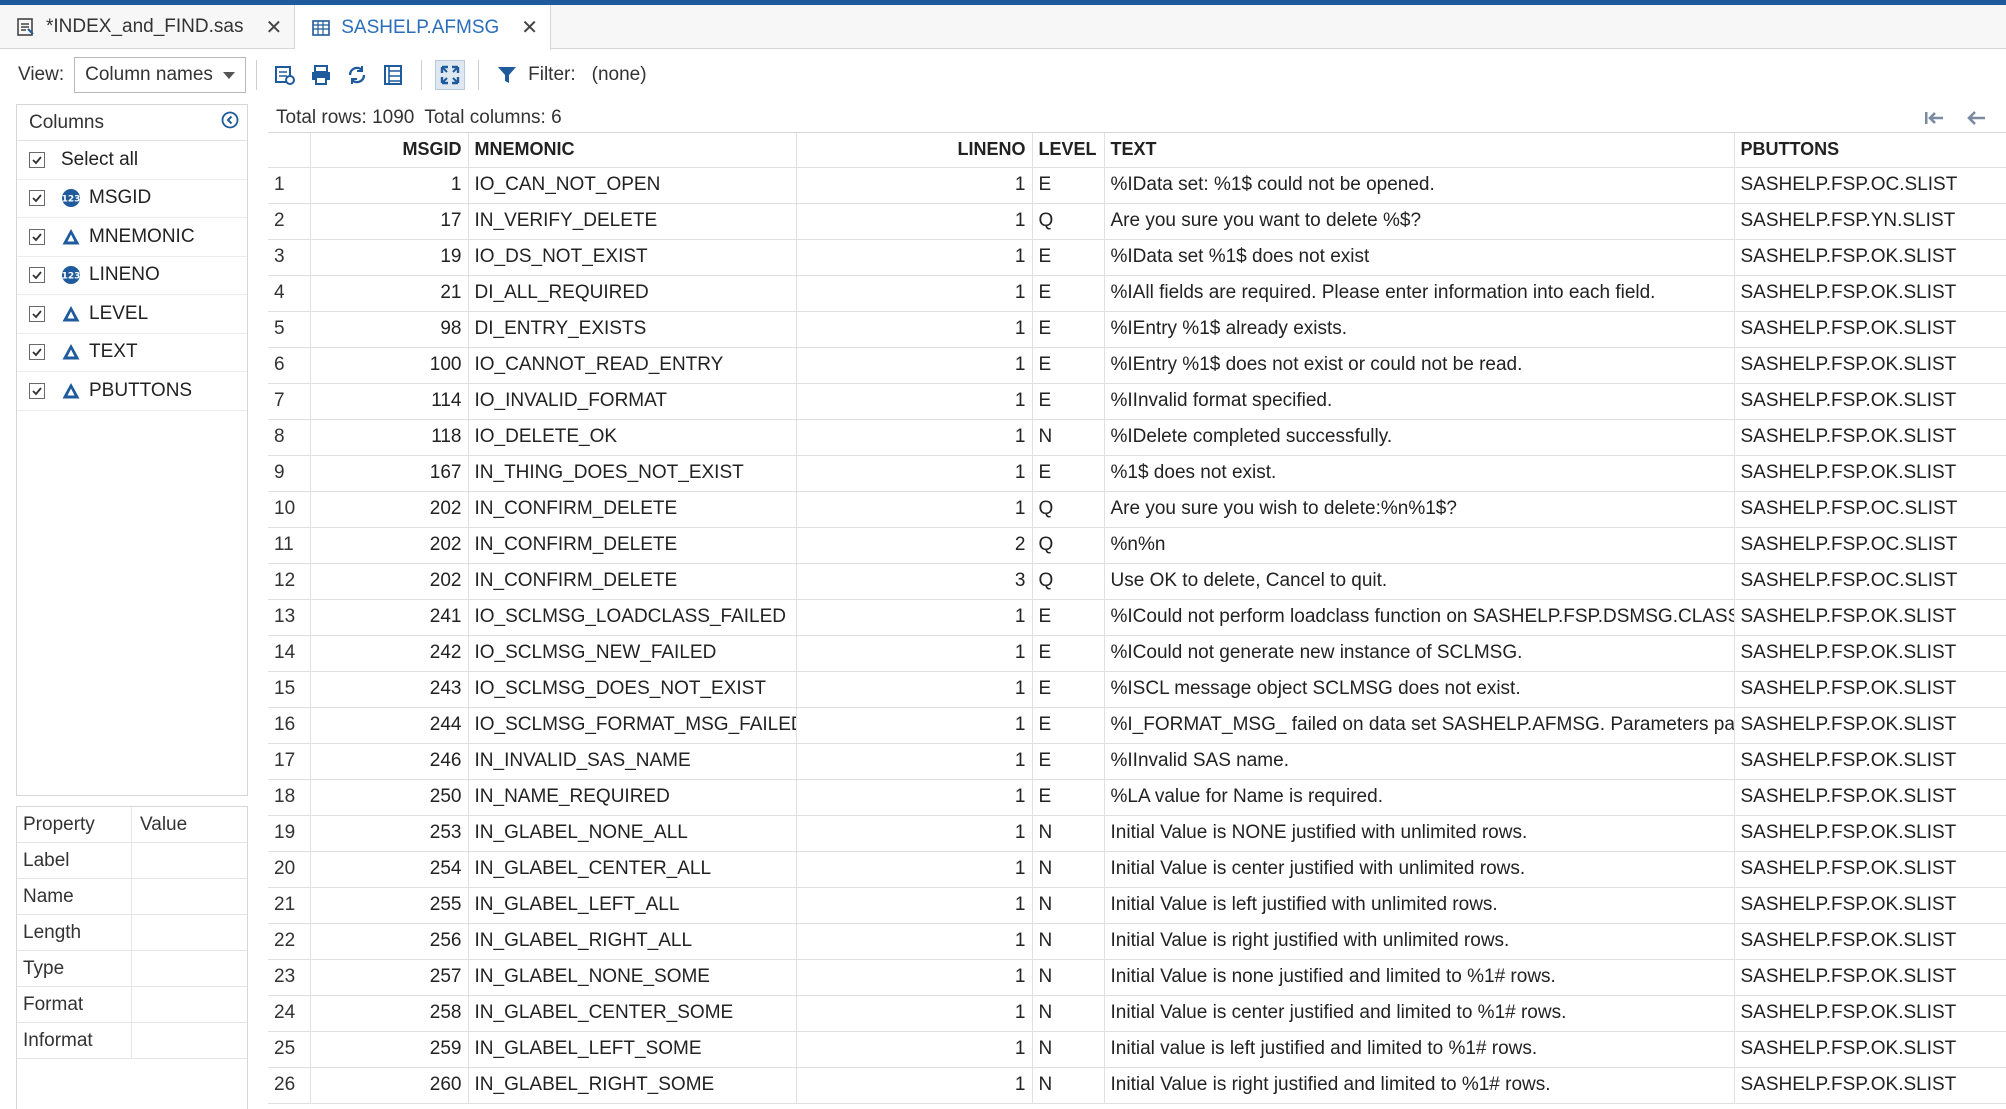  Describe the element at coordinates (357, 75) in the screenshot. I see `refresh-button` at that location.